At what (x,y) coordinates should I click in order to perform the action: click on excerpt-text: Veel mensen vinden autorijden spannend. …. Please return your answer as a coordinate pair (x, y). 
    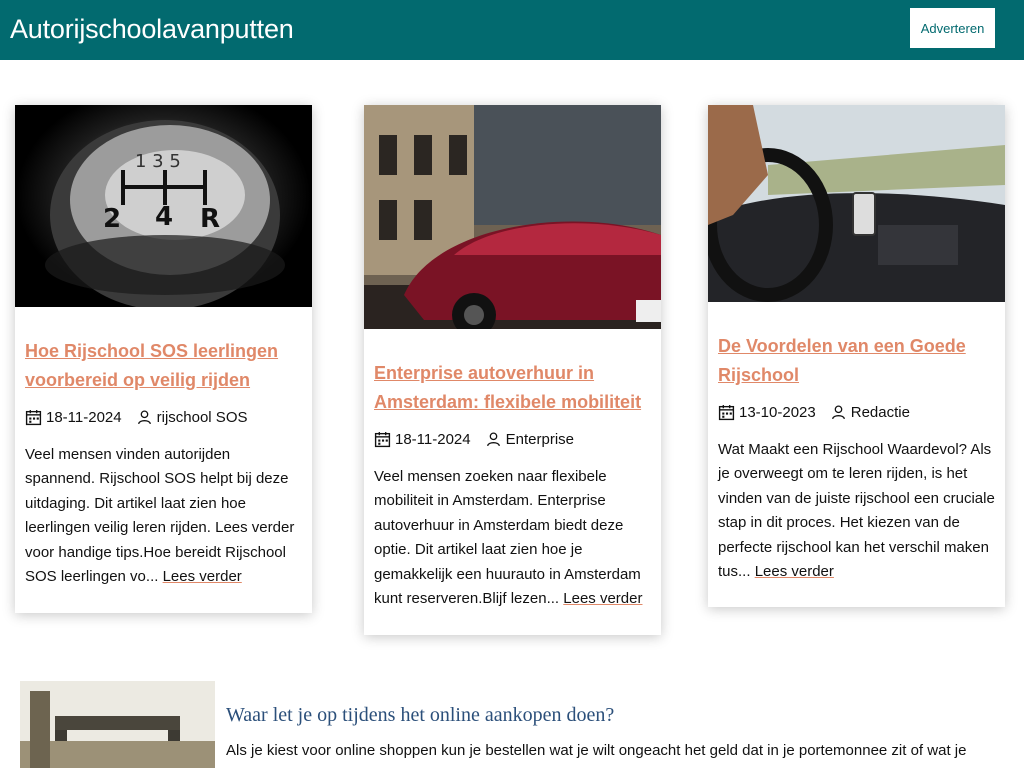
    Looking at the image, I should click on (160, 516).